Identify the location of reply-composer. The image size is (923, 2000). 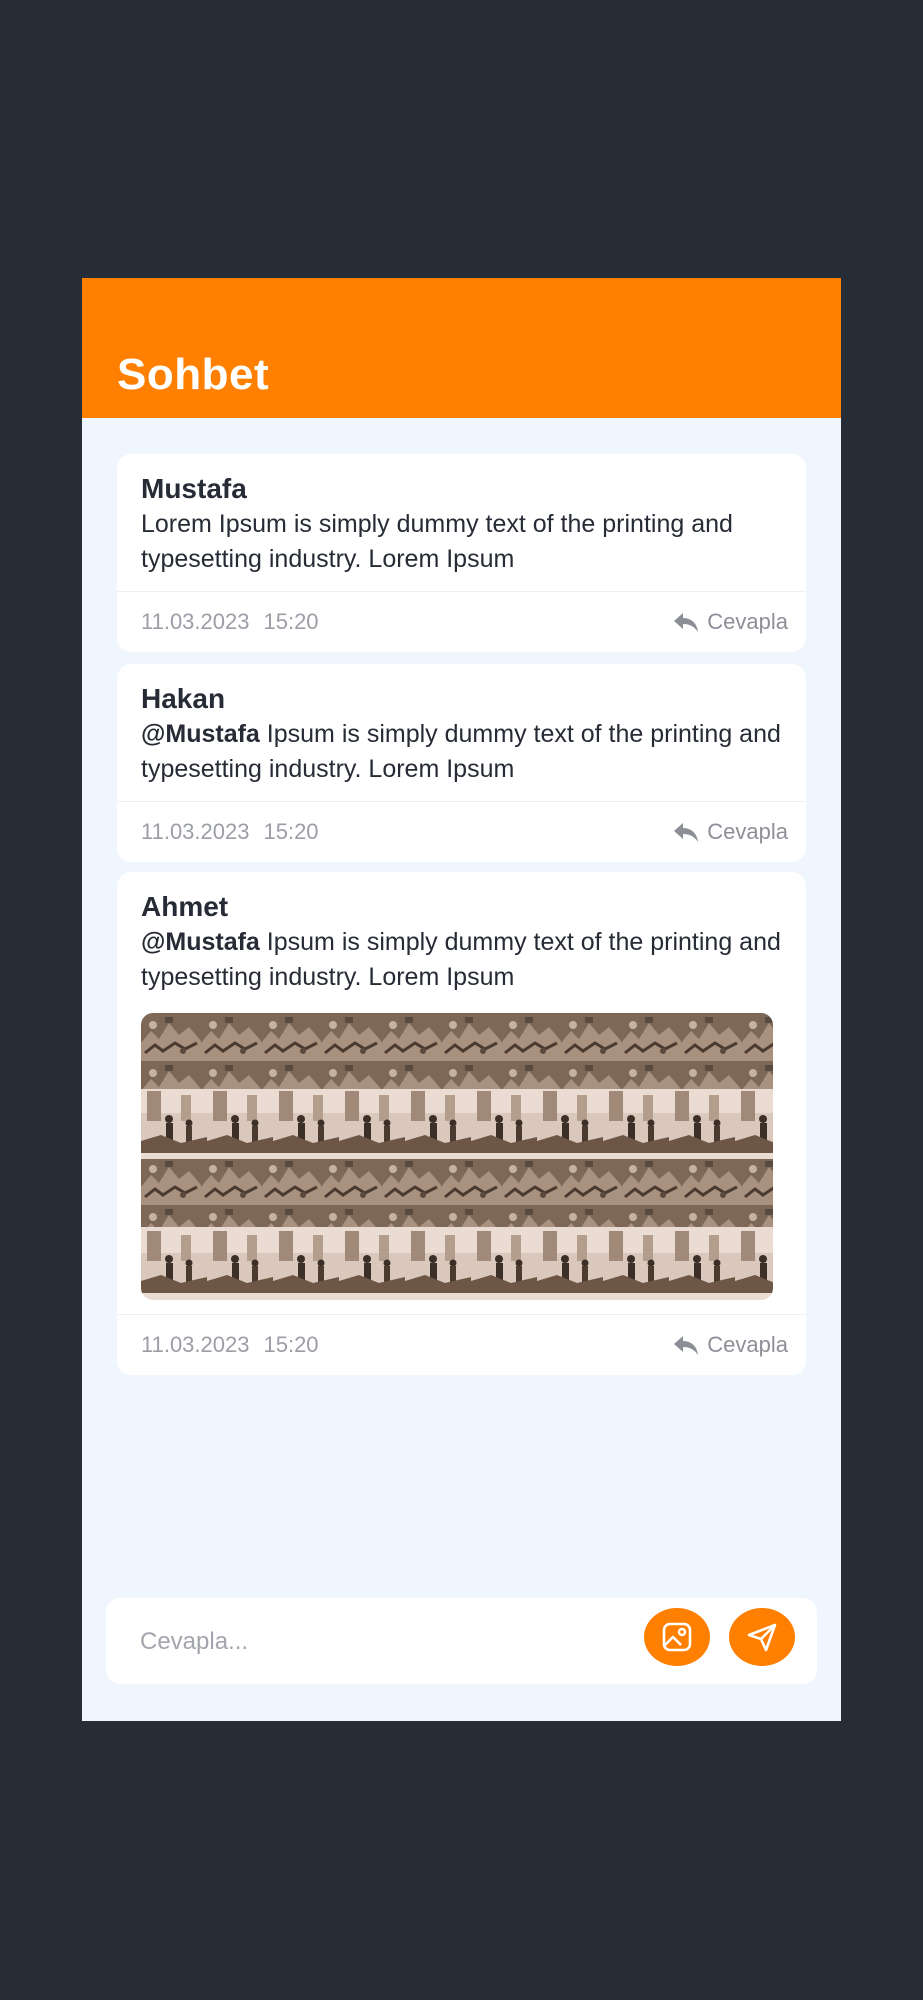
(461, 1642).